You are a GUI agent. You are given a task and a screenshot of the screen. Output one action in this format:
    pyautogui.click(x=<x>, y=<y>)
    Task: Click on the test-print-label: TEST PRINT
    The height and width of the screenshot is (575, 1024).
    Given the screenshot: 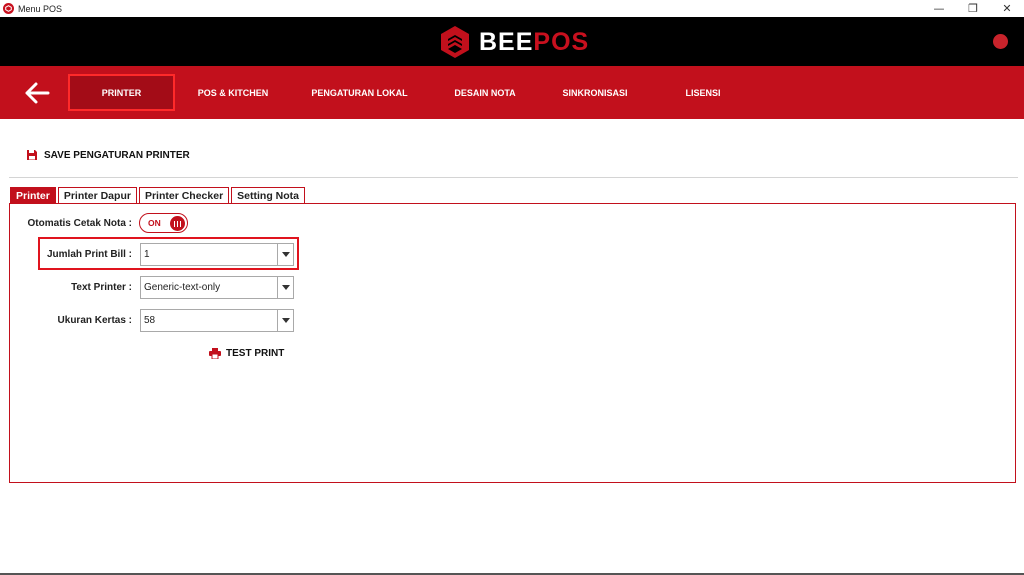 What is the action you would take?
    pyautogui.click(x=255, y=353)
    